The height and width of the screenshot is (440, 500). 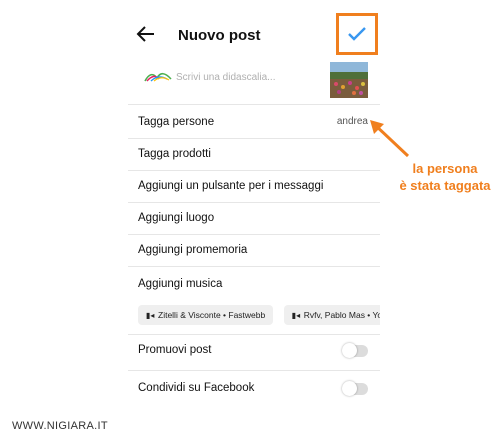 What do you see at coordinates (219, 35) in the screenshot?
I see `page-title: Nuovo post` at bounding box center [219, 35].